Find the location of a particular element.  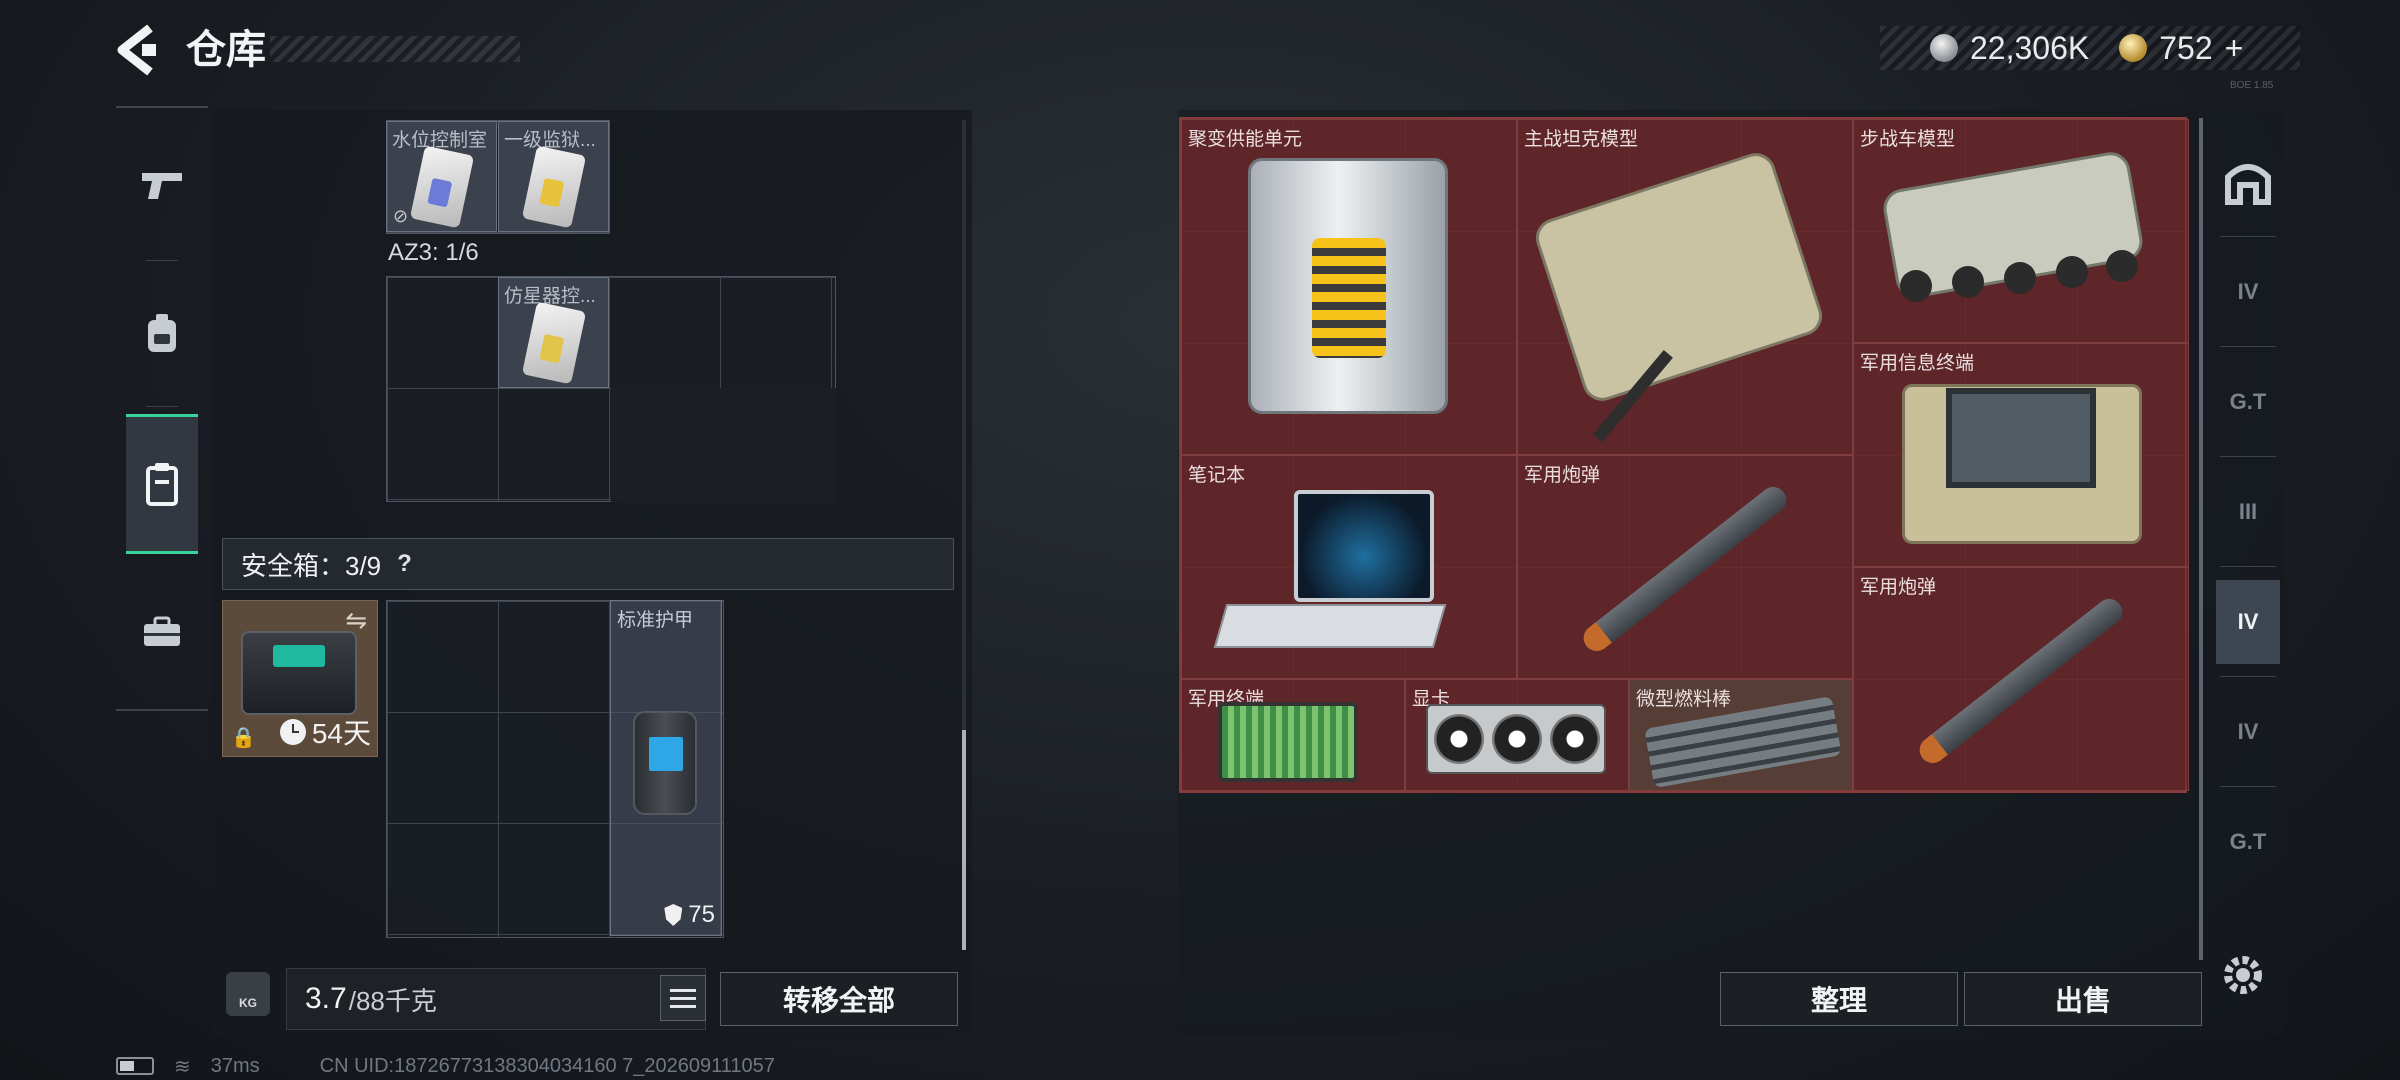

tab-stash-iii: III is located at coordinates (2248, 512).